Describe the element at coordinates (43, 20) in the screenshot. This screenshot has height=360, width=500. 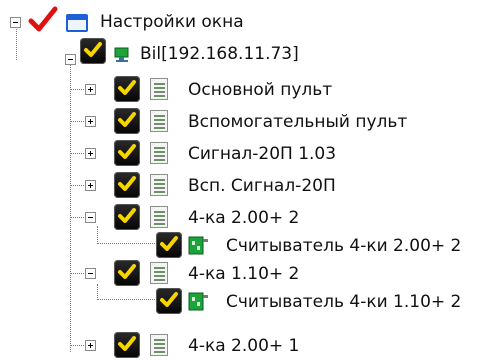
I see `red-checkmark-icon` at that location.